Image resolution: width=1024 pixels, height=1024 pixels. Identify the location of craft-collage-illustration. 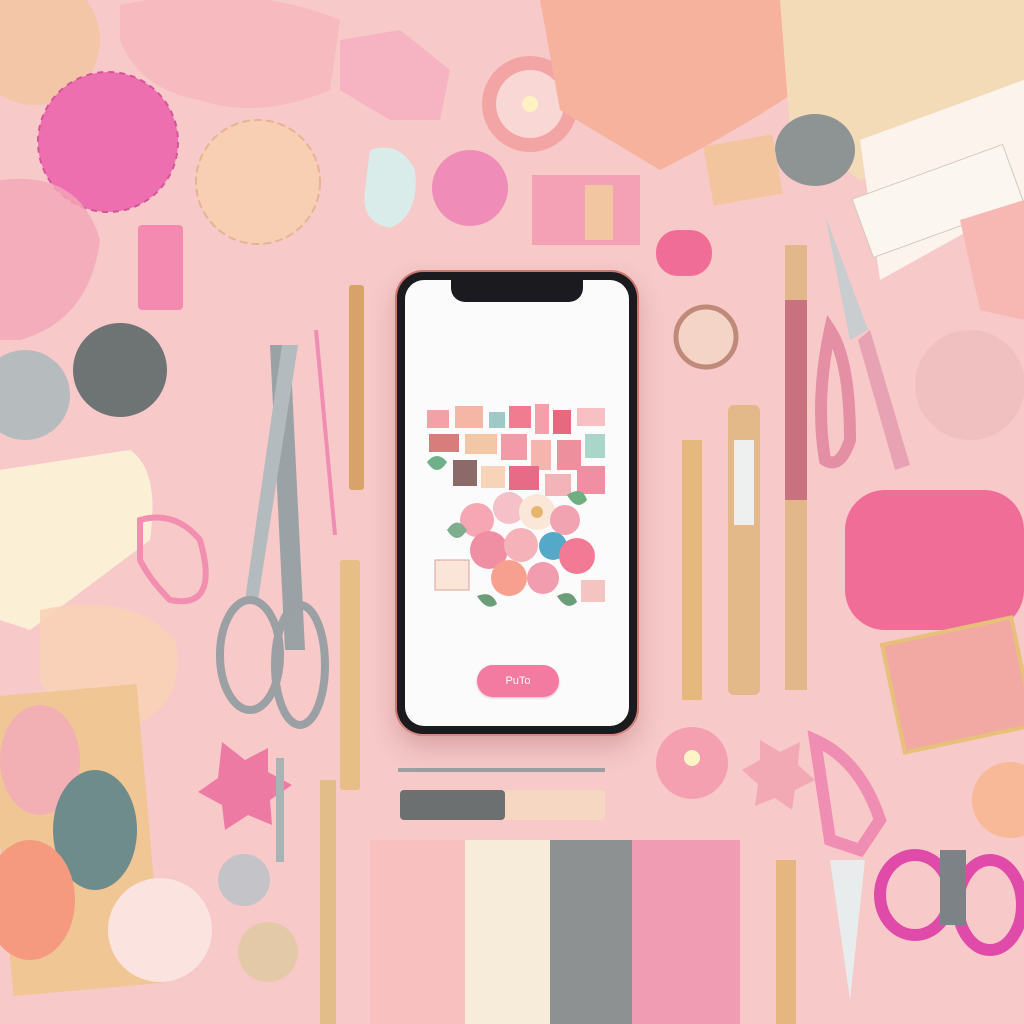
(516, 505).